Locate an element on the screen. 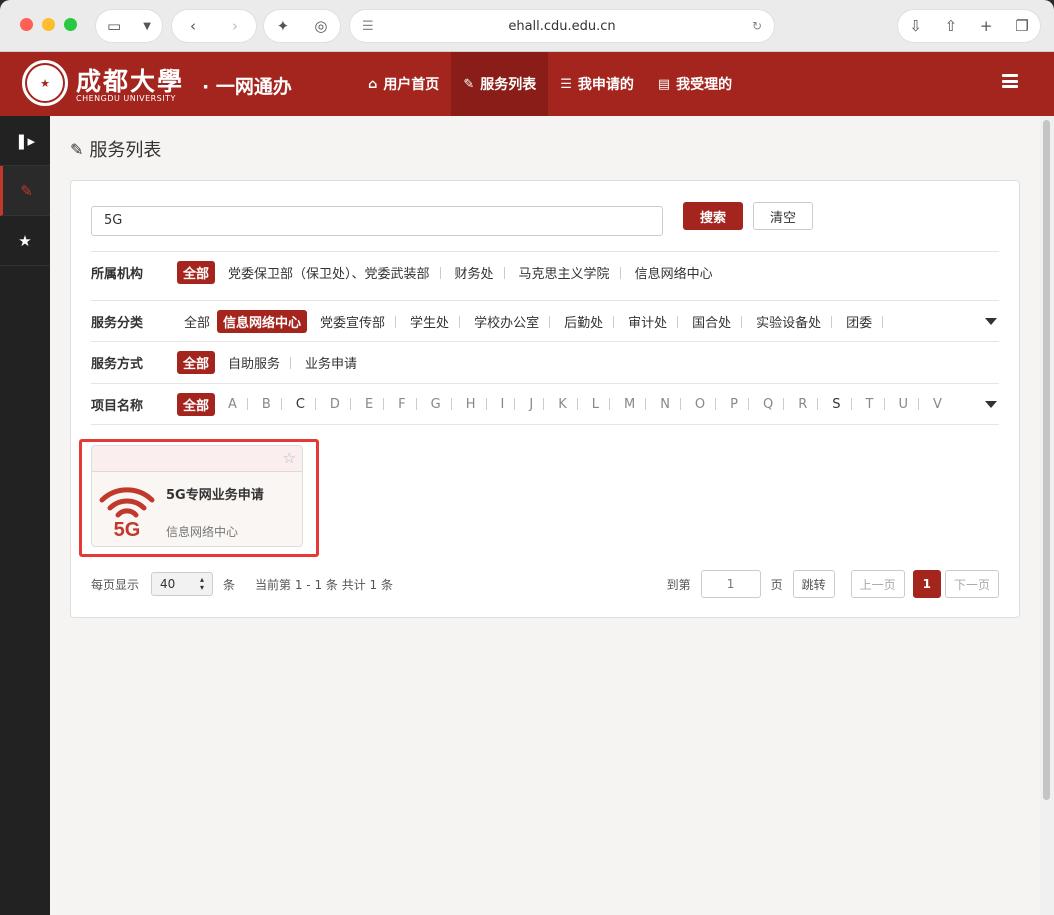  filter-org-label: 所属机构 is located at coordinates (117, 274).